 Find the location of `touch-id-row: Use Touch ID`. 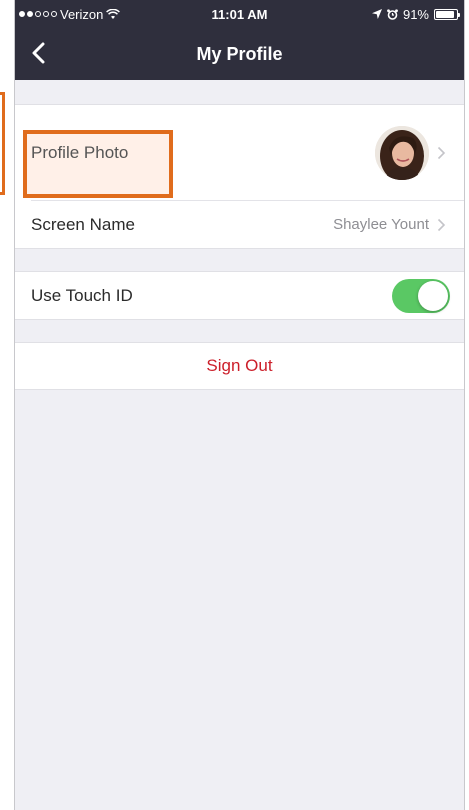

touch-id-row: Use Touch ID is located at coordinates (239, 295).